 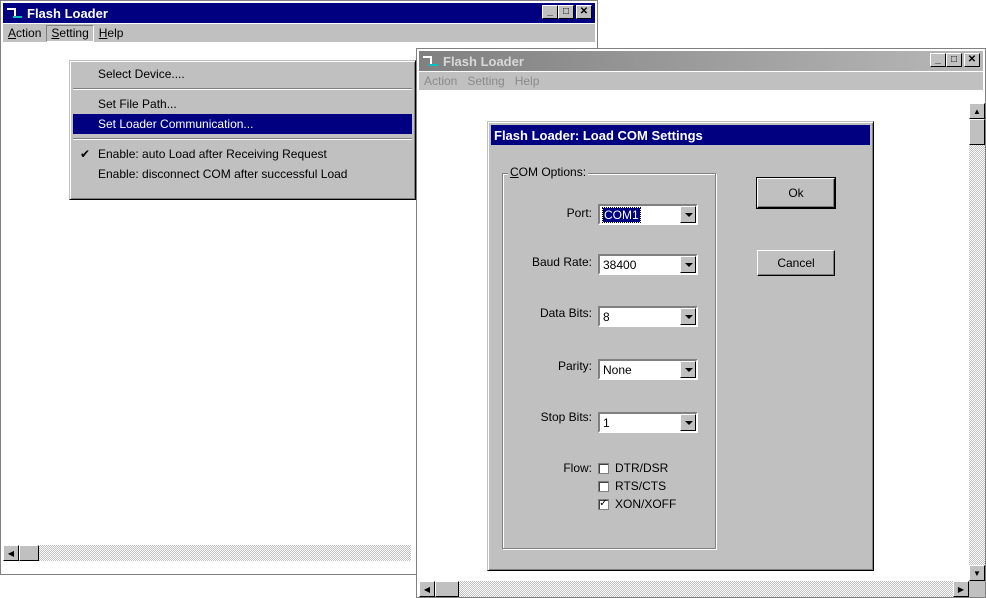 What do you see at coordinates (977, 573) in the screenshot?
I see `scroll-down-icon: ▼` at bounding box center [977, 573].